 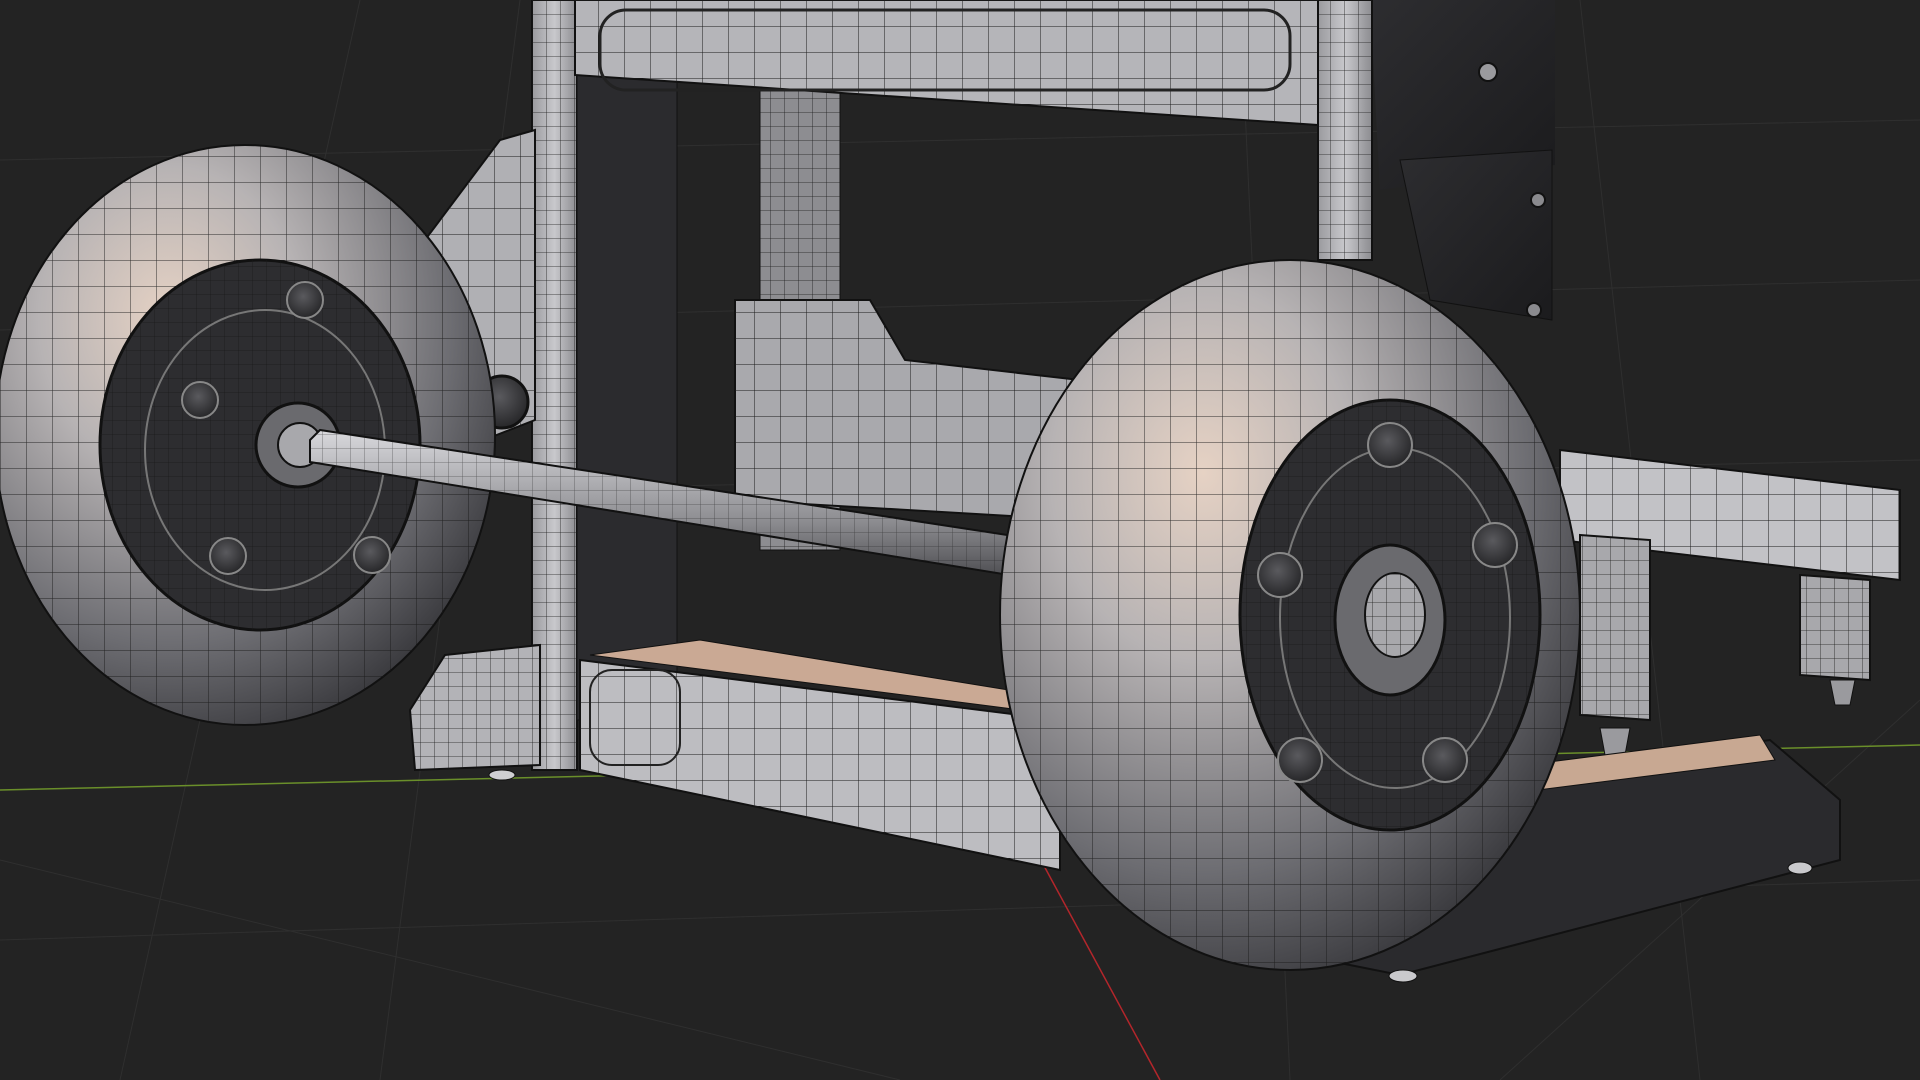 What do you see at coordinates (825, 755) in the screenshot?
I see `bottom-crossbar` at bounding box center [825, 755].